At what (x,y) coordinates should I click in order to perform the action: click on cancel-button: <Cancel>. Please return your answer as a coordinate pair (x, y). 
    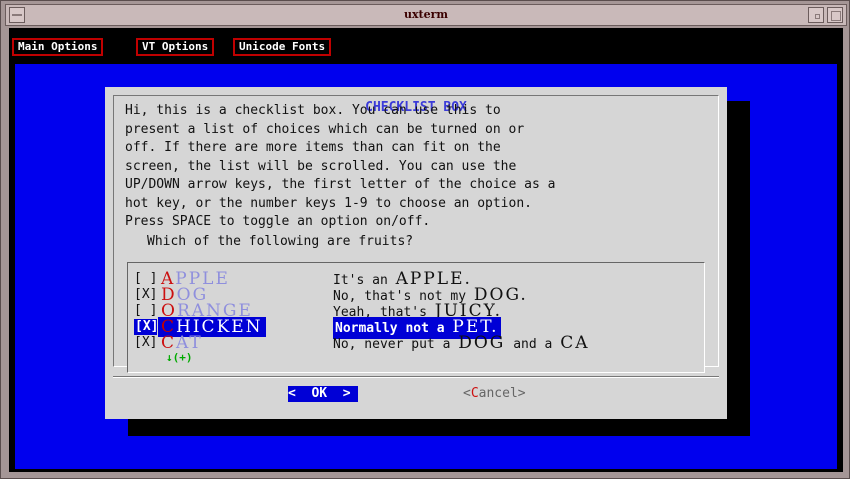
    Looking at the image, I should click on (494, 394).